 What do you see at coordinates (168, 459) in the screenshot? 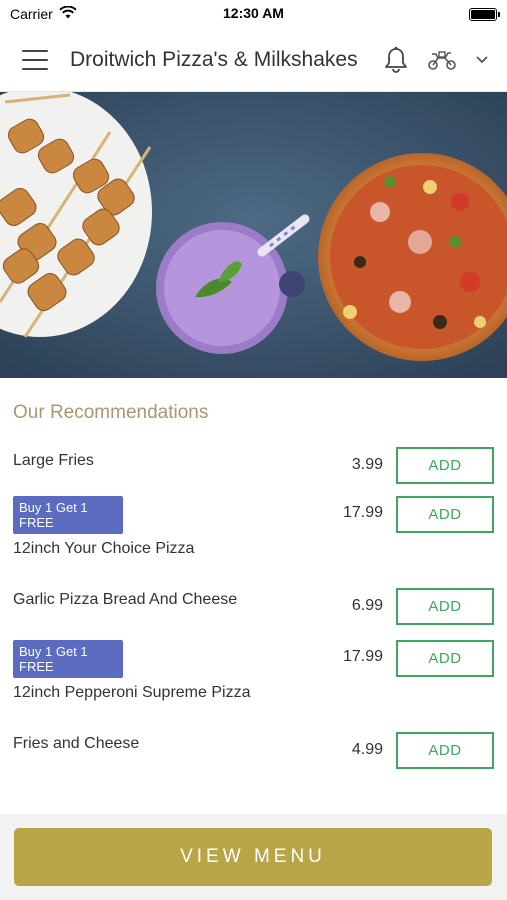
I see `item-info: Large Fries` at bounding box center [168, 459].